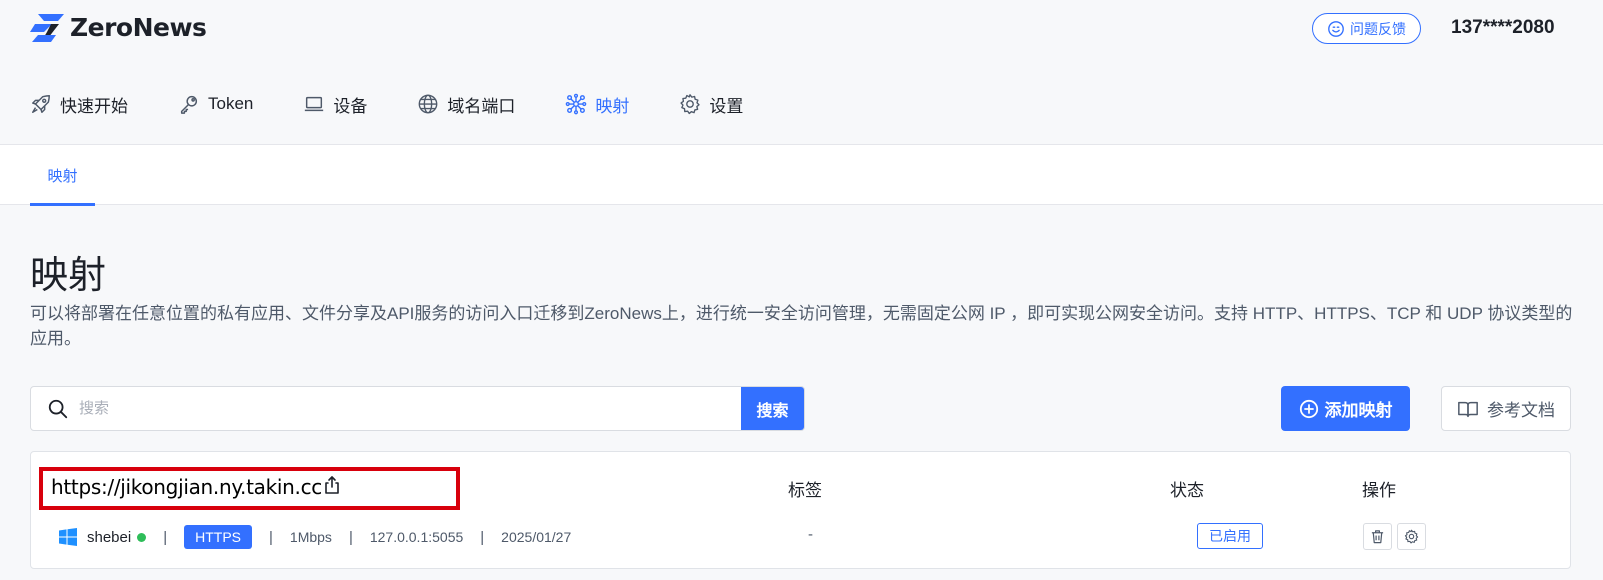  I want to click on search-button: 搜索, so click(772, 408).